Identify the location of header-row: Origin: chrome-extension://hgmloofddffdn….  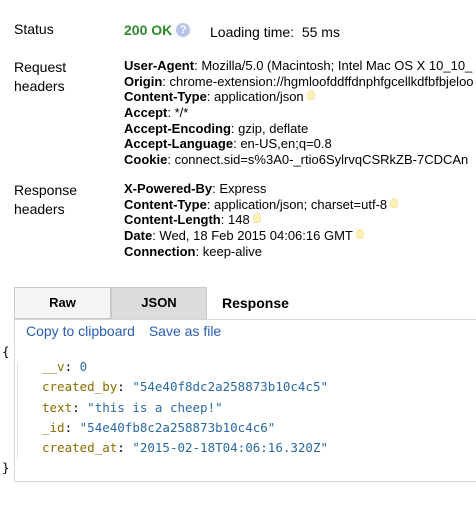
(299, 81).